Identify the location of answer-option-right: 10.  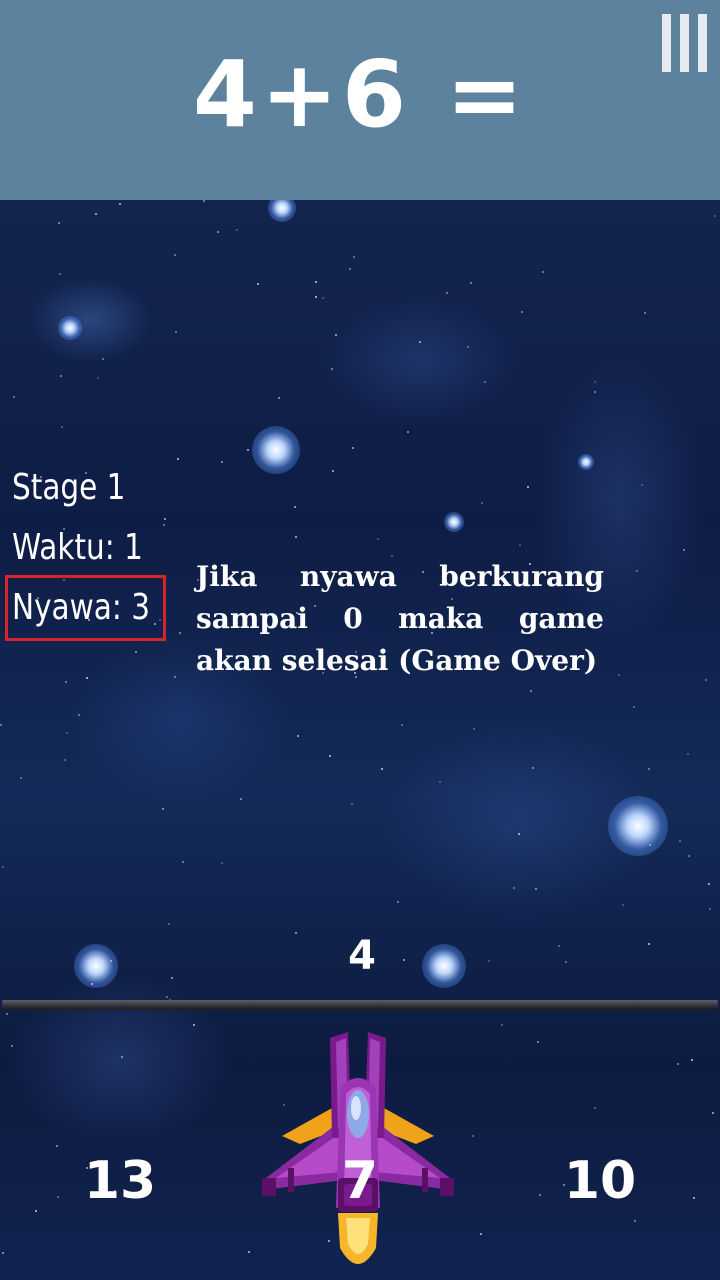
(600, 1181).